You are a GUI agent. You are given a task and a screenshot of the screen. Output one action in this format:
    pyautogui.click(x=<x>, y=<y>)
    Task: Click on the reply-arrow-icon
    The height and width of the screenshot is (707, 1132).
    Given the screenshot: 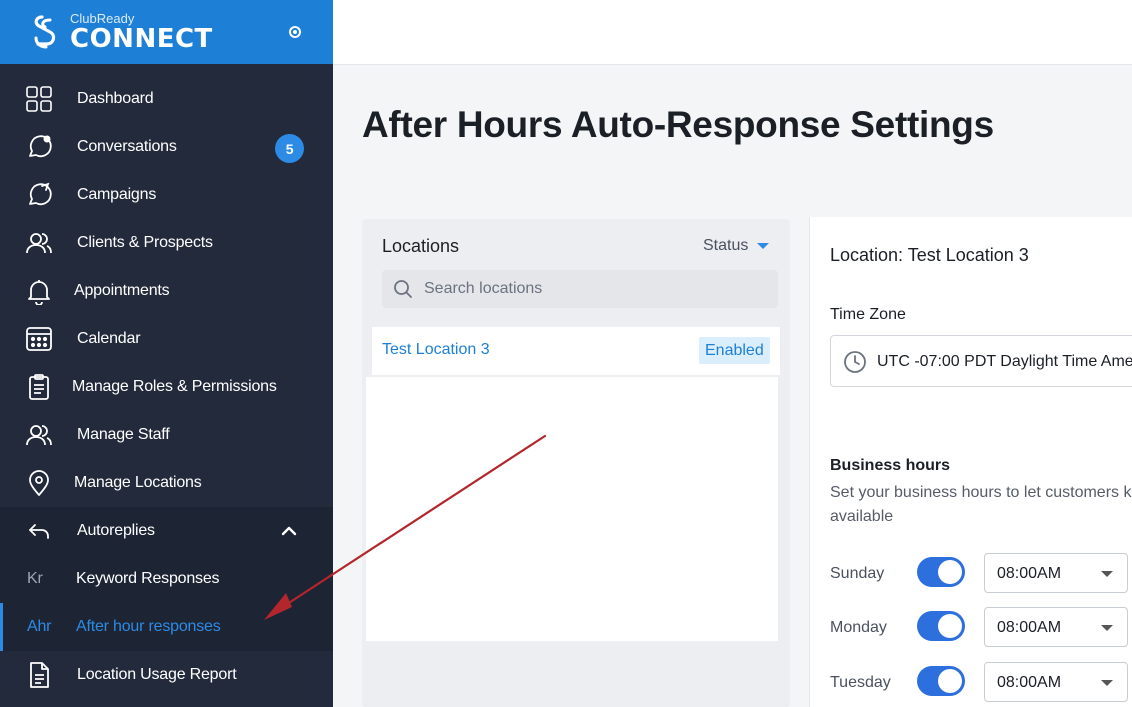 What is the action you would take?
    pyautogui.click(x=39, y=531)
    